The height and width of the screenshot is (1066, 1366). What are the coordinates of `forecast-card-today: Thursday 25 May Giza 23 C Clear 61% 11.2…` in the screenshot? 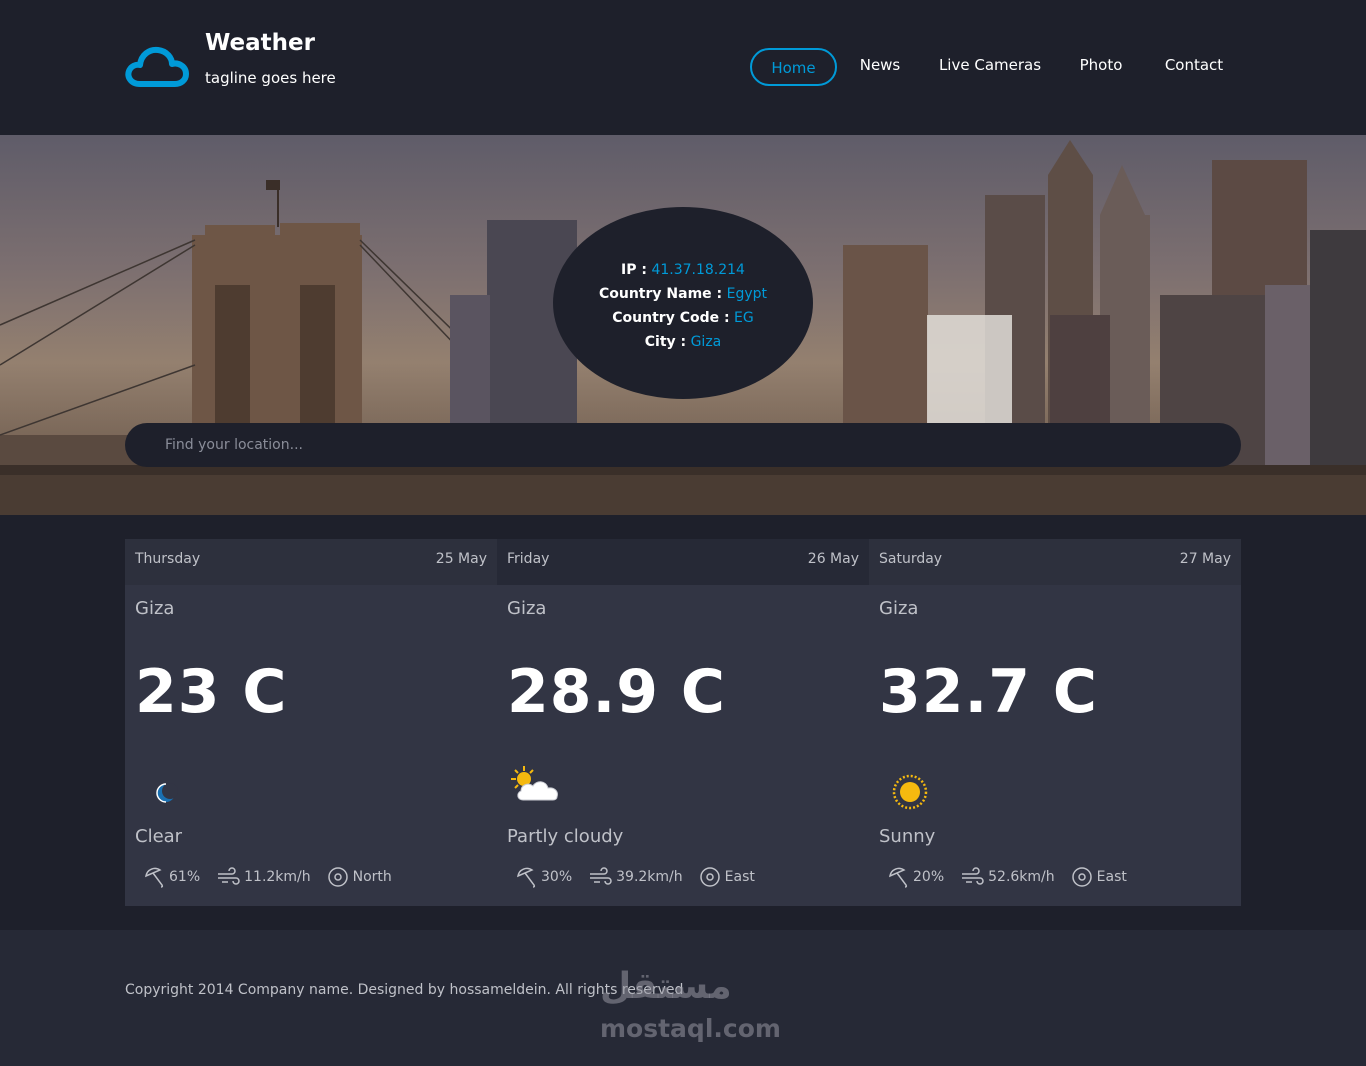 It's located at (311, 722).